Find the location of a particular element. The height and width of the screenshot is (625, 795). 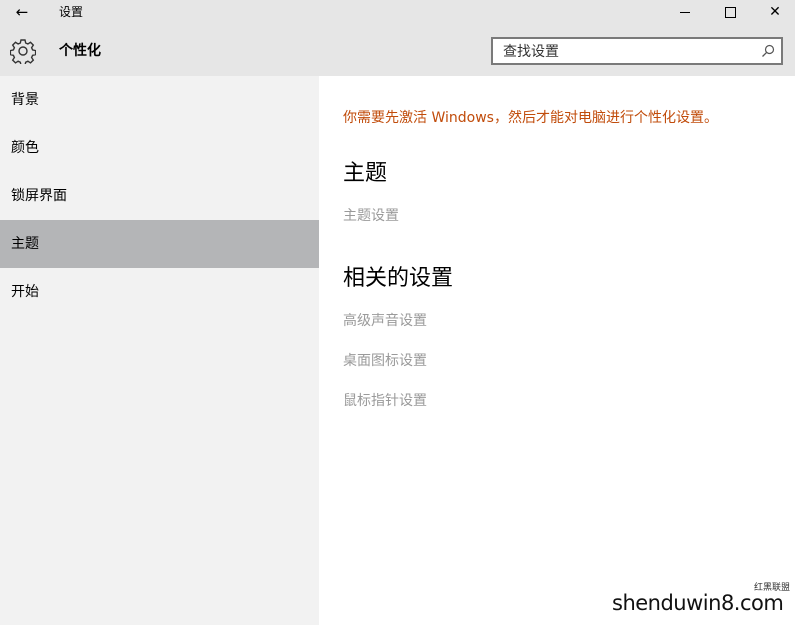

related-settings-heading: 相关的设置 is located at coordinates (398, 278).